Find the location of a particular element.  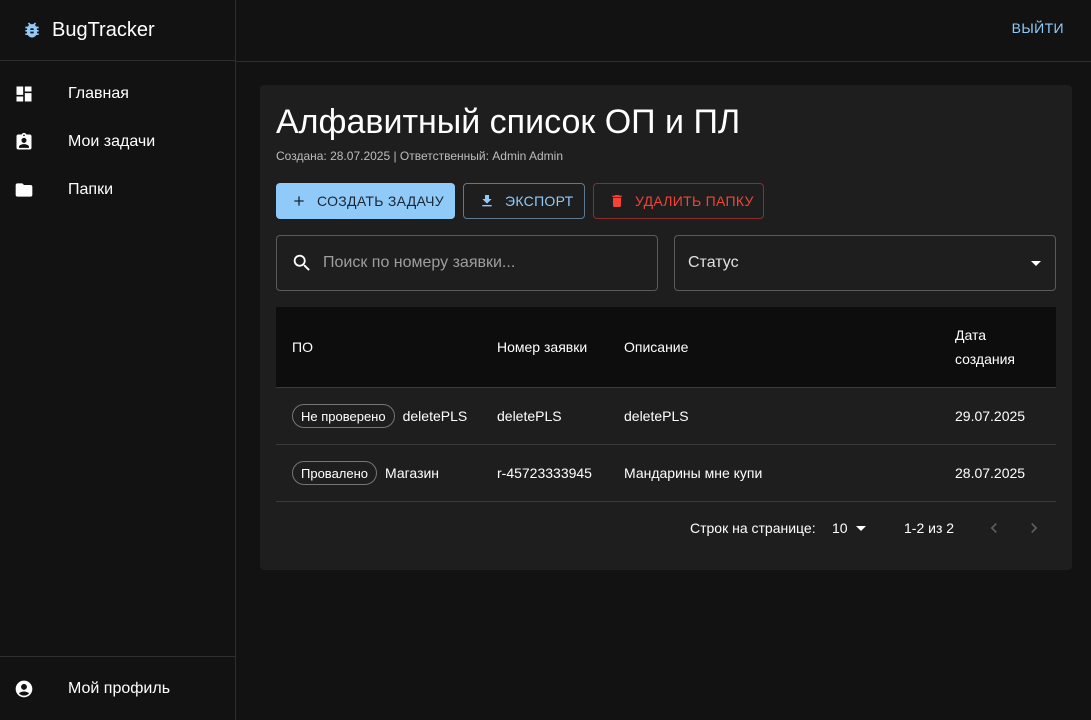

chevron-right-icon is located at coordinates (1034, 528).